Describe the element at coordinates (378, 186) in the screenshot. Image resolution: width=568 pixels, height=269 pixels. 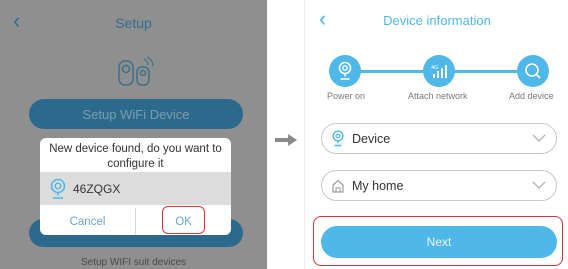
I see `home-select-value: My home` at that location.